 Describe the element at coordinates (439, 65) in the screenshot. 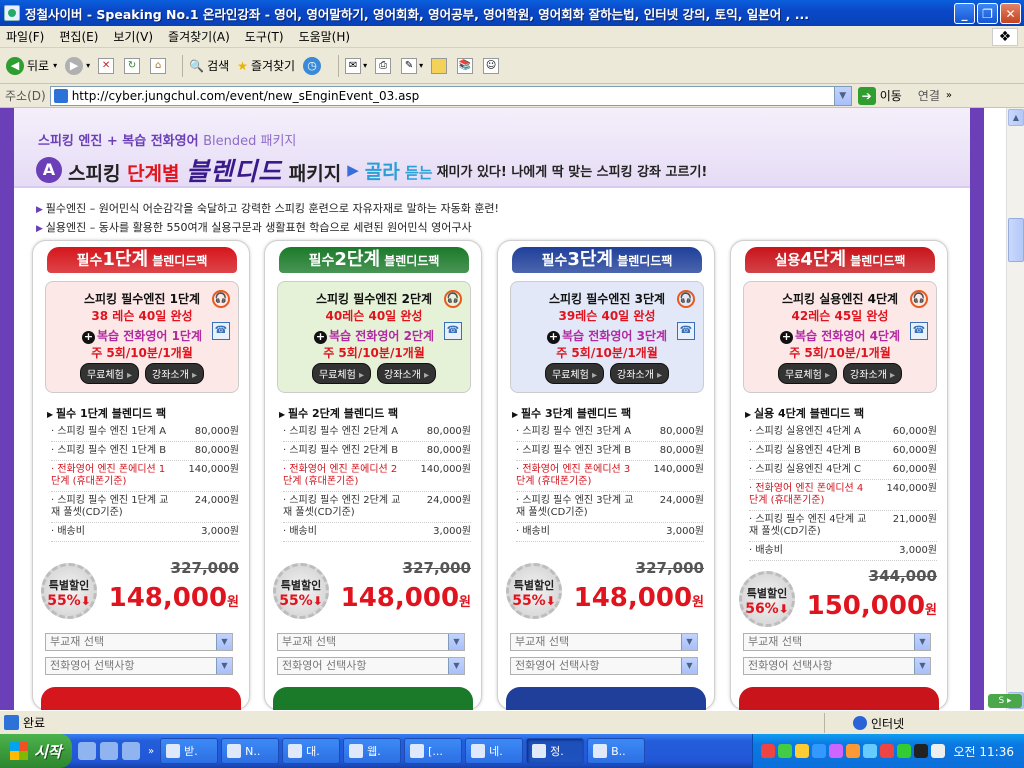

I see `notes-icon` at that location.